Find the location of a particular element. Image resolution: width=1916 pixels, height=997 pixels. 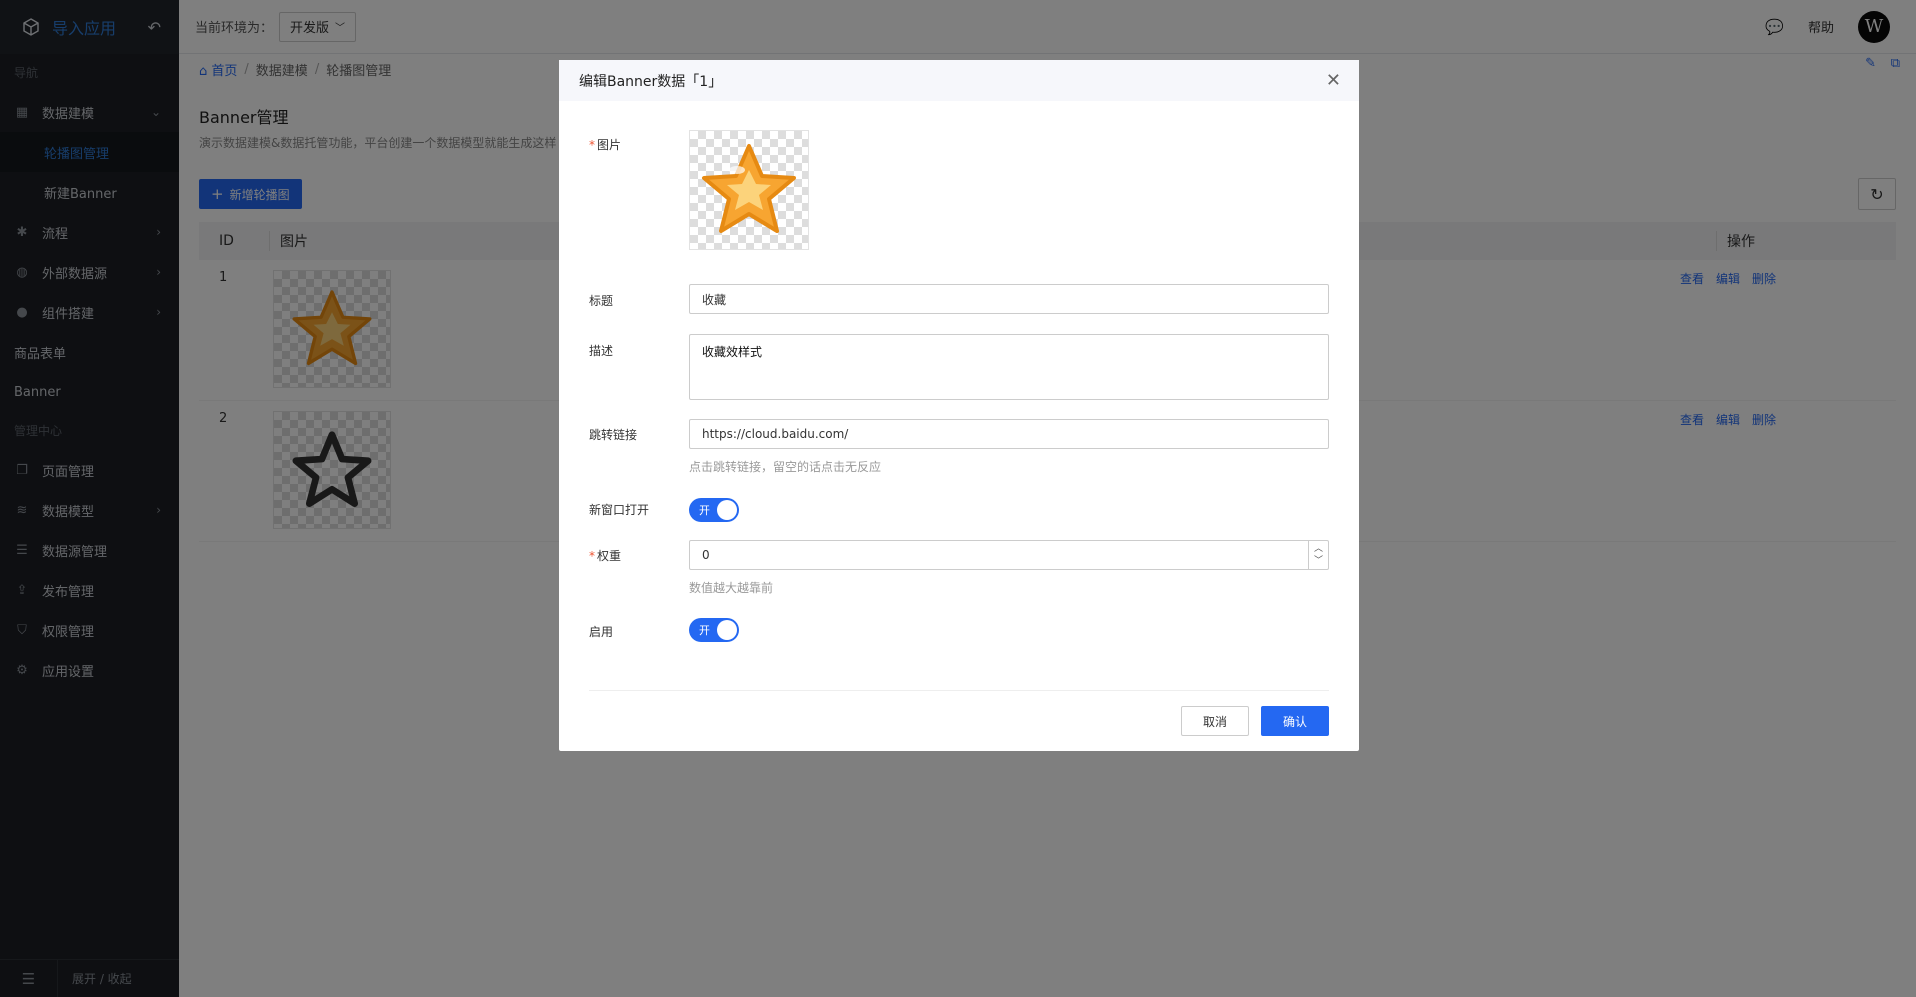

weight-field-label: * 权重 is located at coordinates (605, 555).